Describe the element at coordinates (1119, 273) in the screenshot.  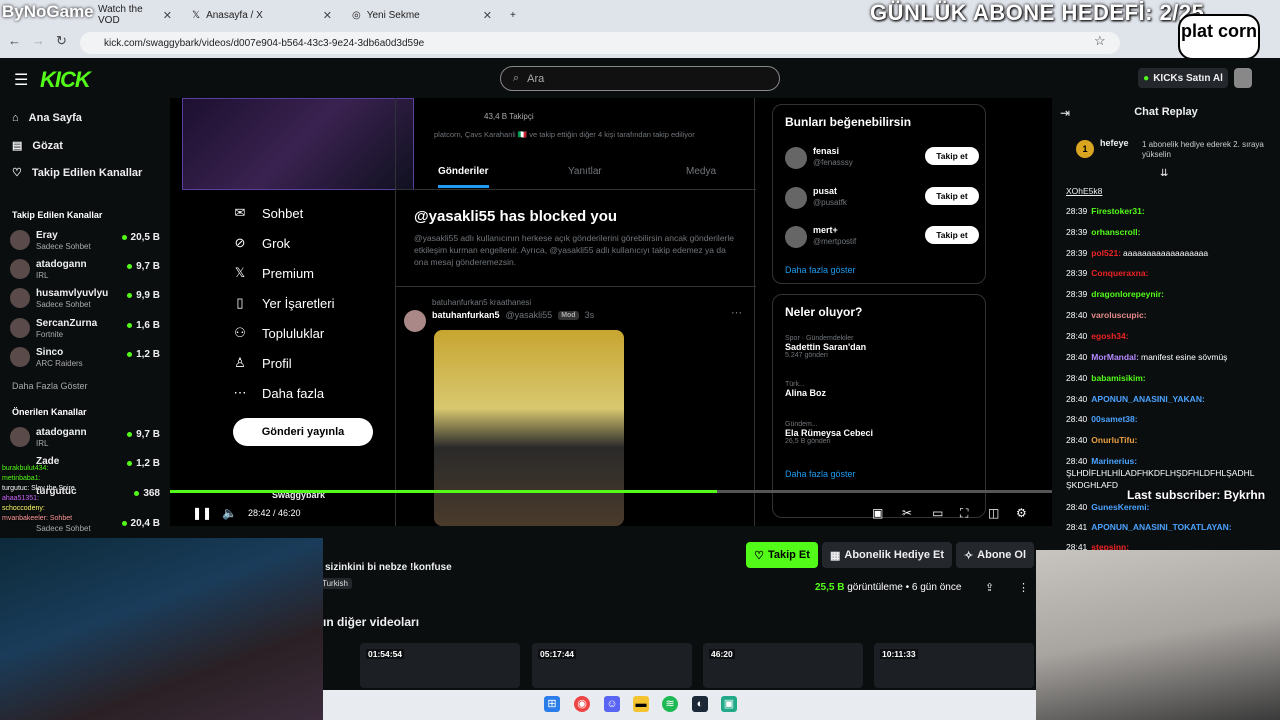
I see `msg-user: Conqueraxna:` at that location.